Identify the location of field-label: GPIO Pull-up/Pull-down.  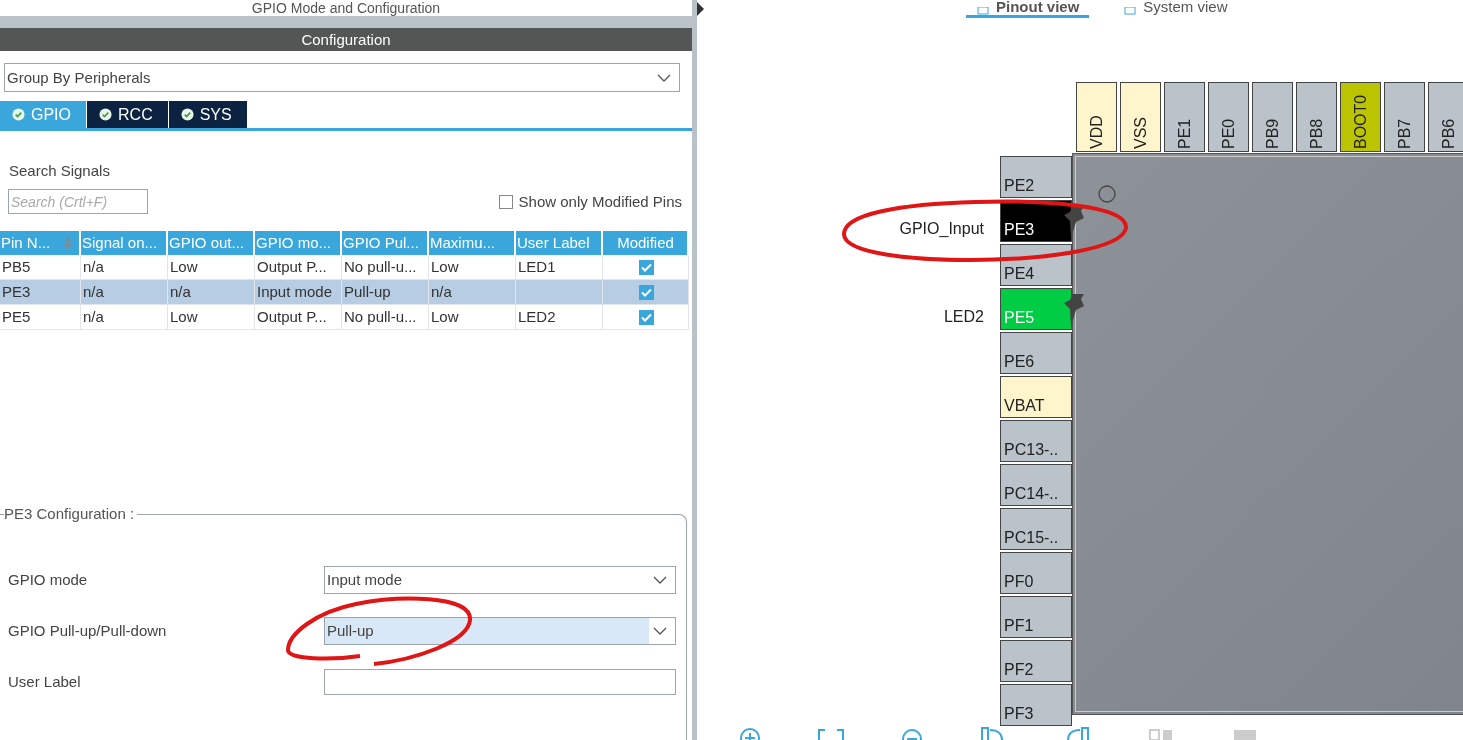
(87, 630).